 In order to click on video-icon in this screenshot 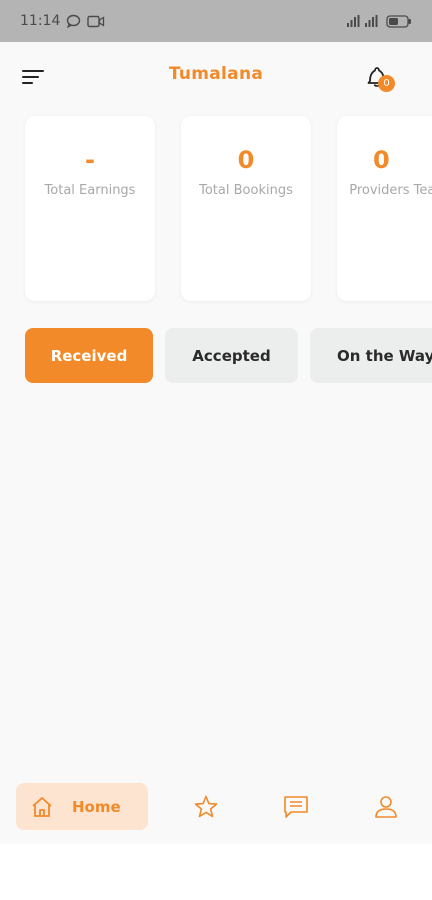, I will do `click(96, 21)`.